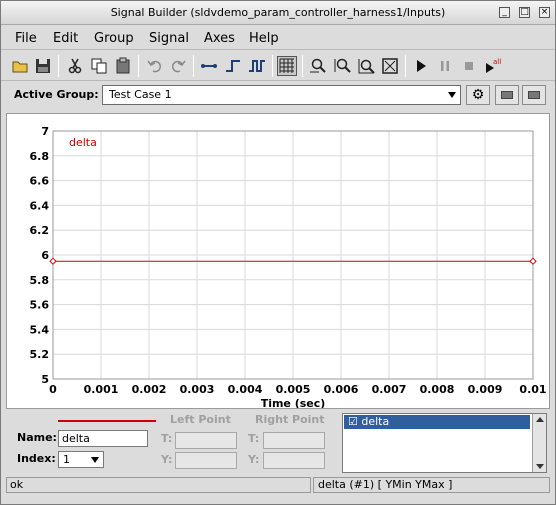 The width and height of the screenshot is (556, 505). Describe the element at coordinates (167, 438) in the screenshot. I see `left-t-label: T:` at that location.